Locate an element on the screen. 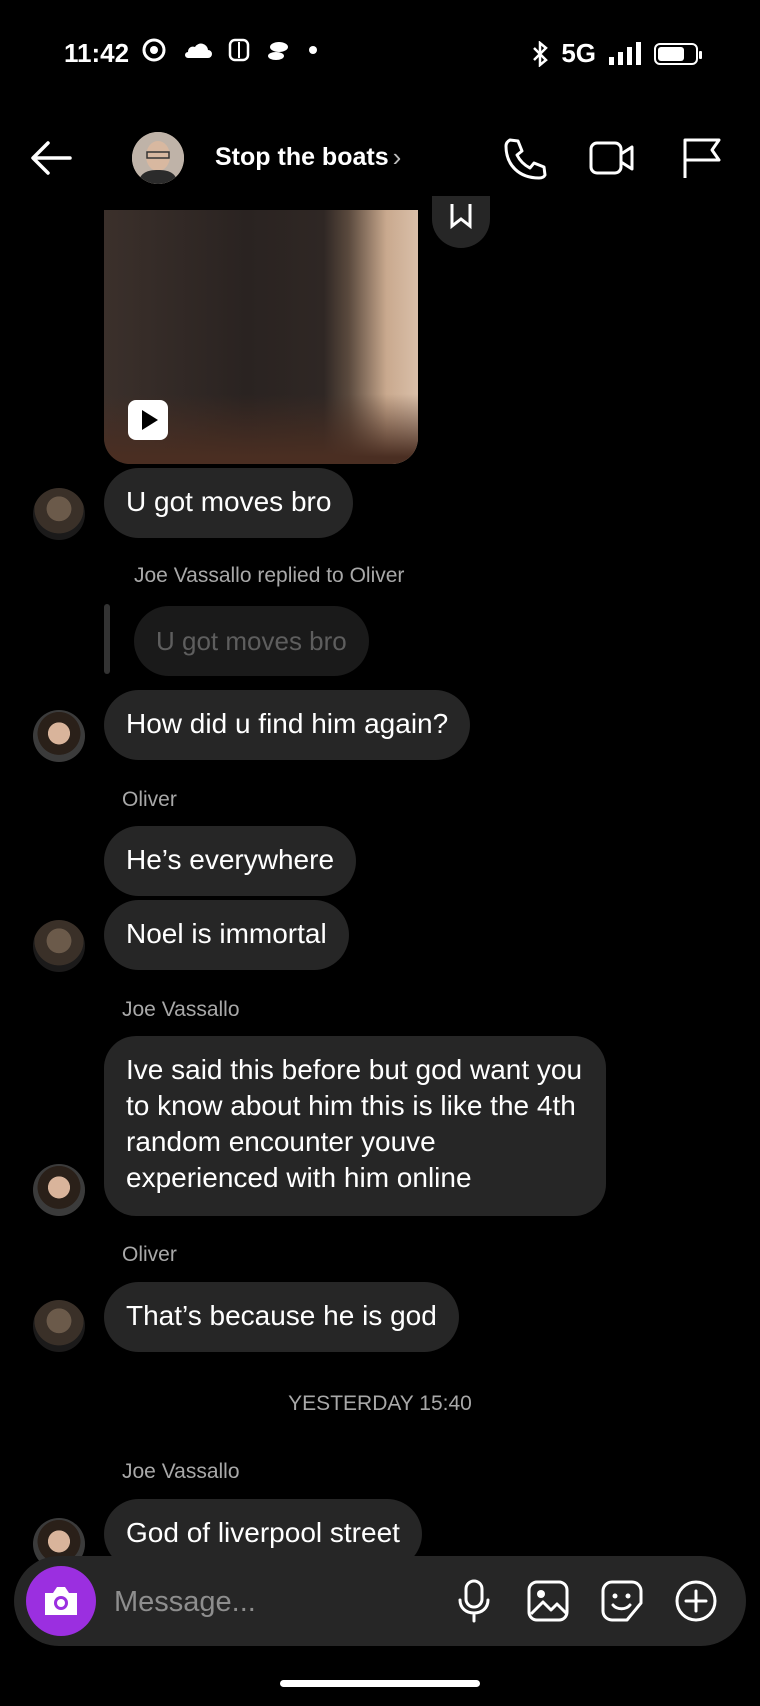 The height and width of the screenshot is (1706, 760). reply-context-label: Joe Vassallo replied to Oliver is located at coordinates (269, 575).